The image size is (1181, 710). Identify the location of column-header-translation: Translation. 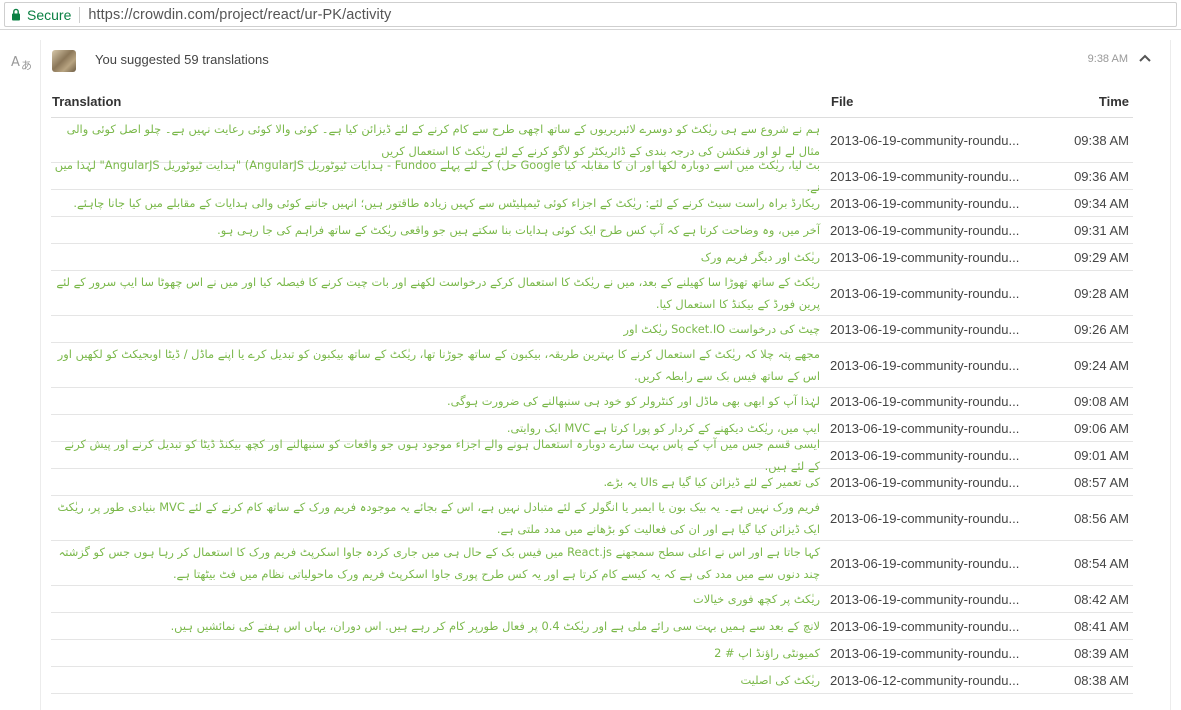
(87, 101).